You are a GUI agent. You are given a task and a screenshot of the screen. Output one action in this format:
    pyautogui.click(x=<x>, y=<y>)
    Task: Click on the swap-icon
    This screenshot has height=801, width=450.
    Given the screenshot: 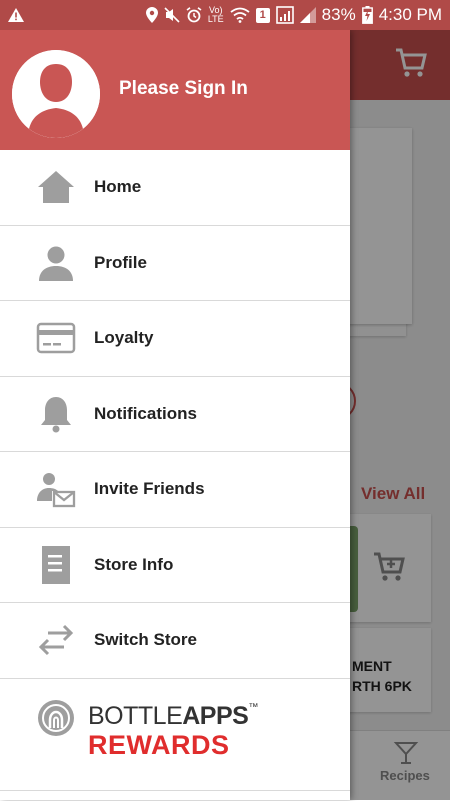 What is the action you would take?
    pyautogui.click(x=56, y=640)
    